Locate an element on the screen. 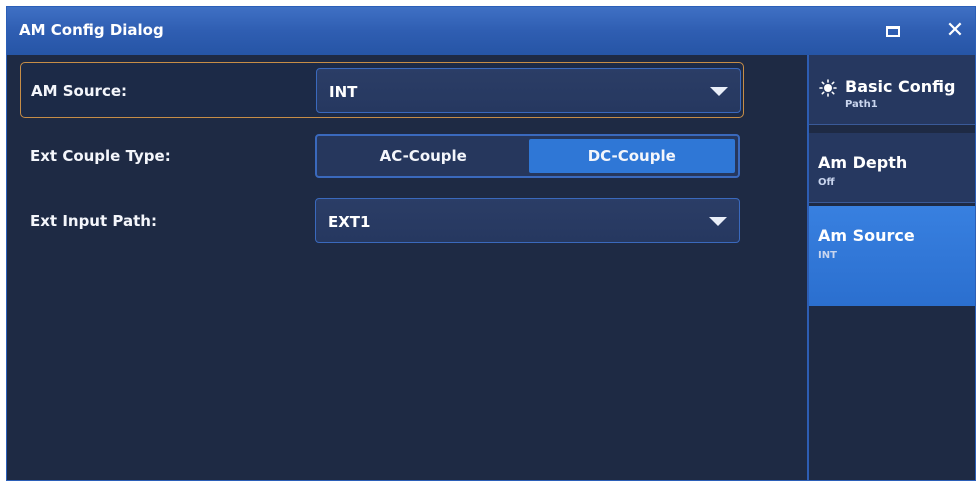 The height and width of the screenshot is (484, 979). sidebar-item-am-depth: Am Depth Off is located at coordinates (892, 168).